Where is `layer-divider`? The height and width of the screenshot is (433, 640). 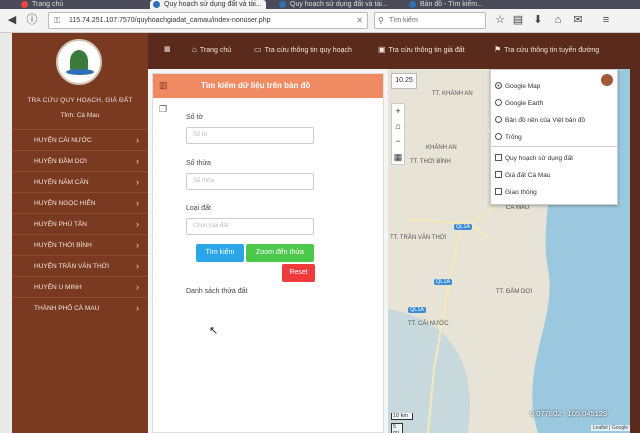
layer-divider is located at coordinates (554, 146).